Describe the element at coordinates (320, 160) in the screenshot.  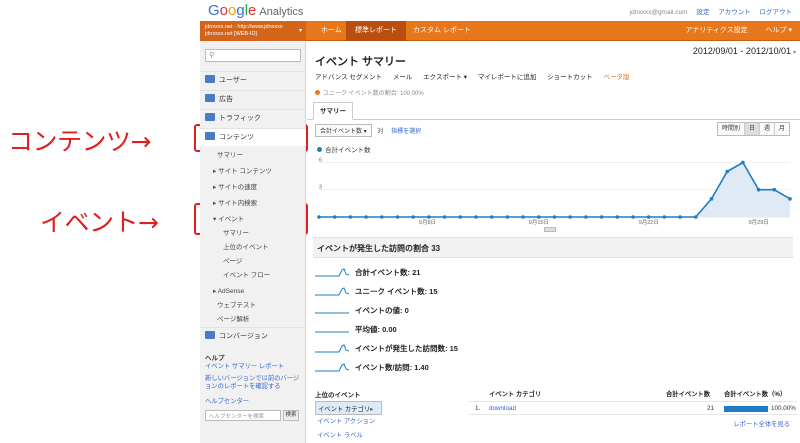
I see `y-tick-label: 6` at that location.